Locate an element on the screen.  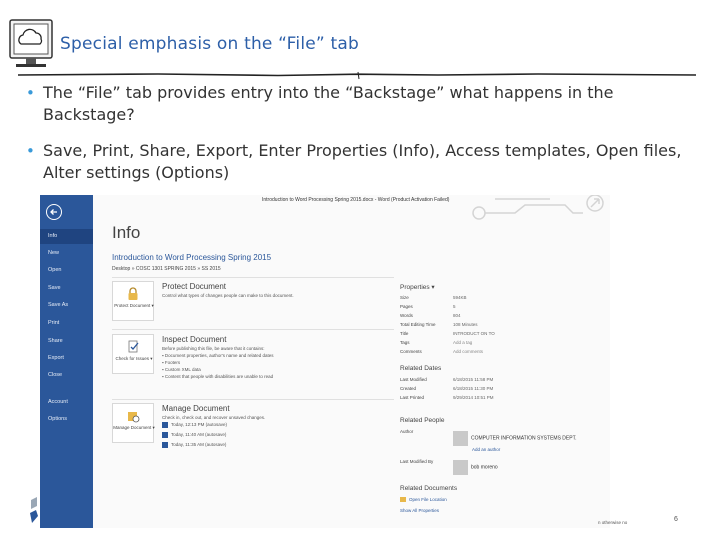
property-label: Comments is located at coordinates (411, 351).